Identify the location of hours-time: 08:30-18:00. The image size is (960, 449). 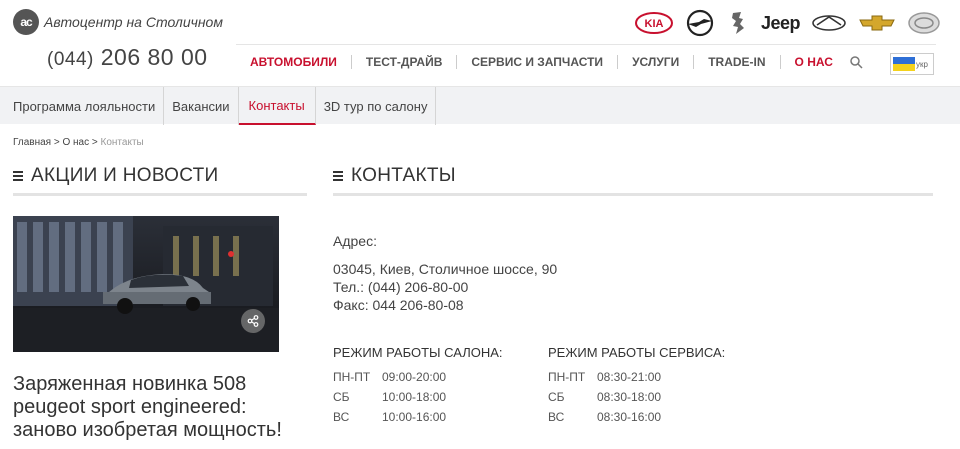
(629, 397).